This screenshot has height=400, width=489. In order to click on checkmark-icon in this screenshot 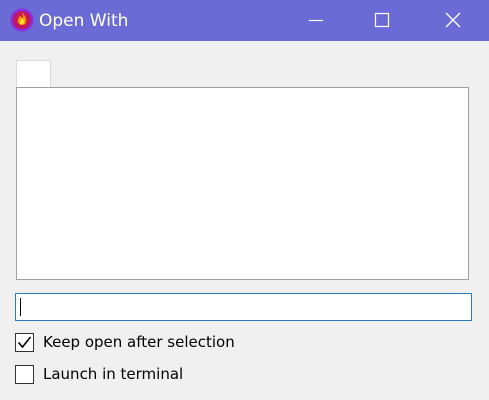, I will do `click(24, 342)`.